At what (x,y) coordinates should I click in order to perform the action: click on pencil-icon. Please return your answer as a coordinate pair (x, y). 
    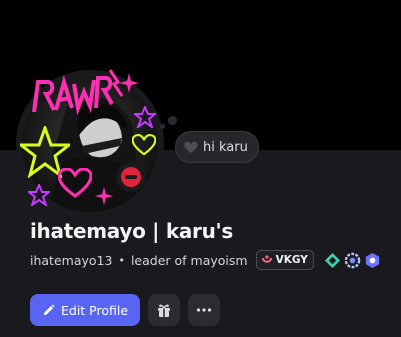
    Looking at the image, I should click on (49, 309).